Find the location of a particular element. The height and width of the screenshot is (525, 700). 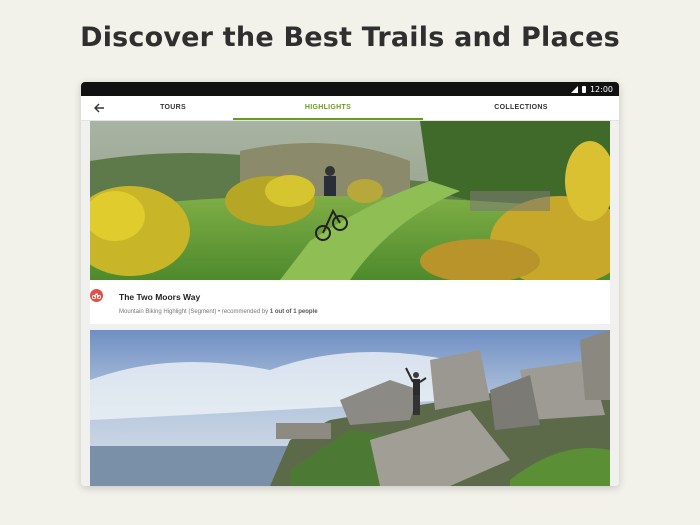

tab-bar: TOURS HIGHLIGHTS COLLECTIONS is located at coordinates (350, 108).